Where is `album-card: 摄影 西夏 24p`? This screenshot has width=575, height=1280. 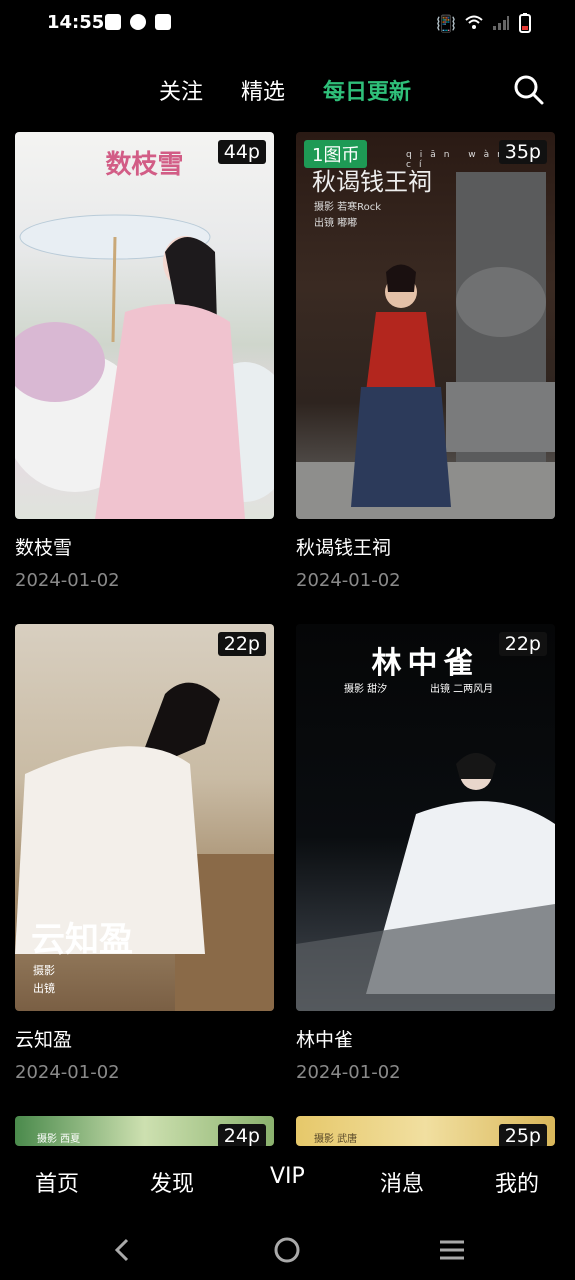 album-card: 摄影 西夏 24p is located at coordinates (144, 1131).